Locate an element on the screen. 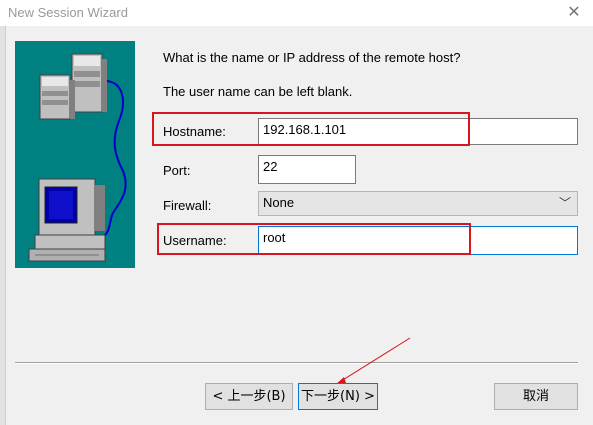 The height and width of the screenshot is (425, 593). back-button: < 上一步(B) is located at coordinates (249, 396).